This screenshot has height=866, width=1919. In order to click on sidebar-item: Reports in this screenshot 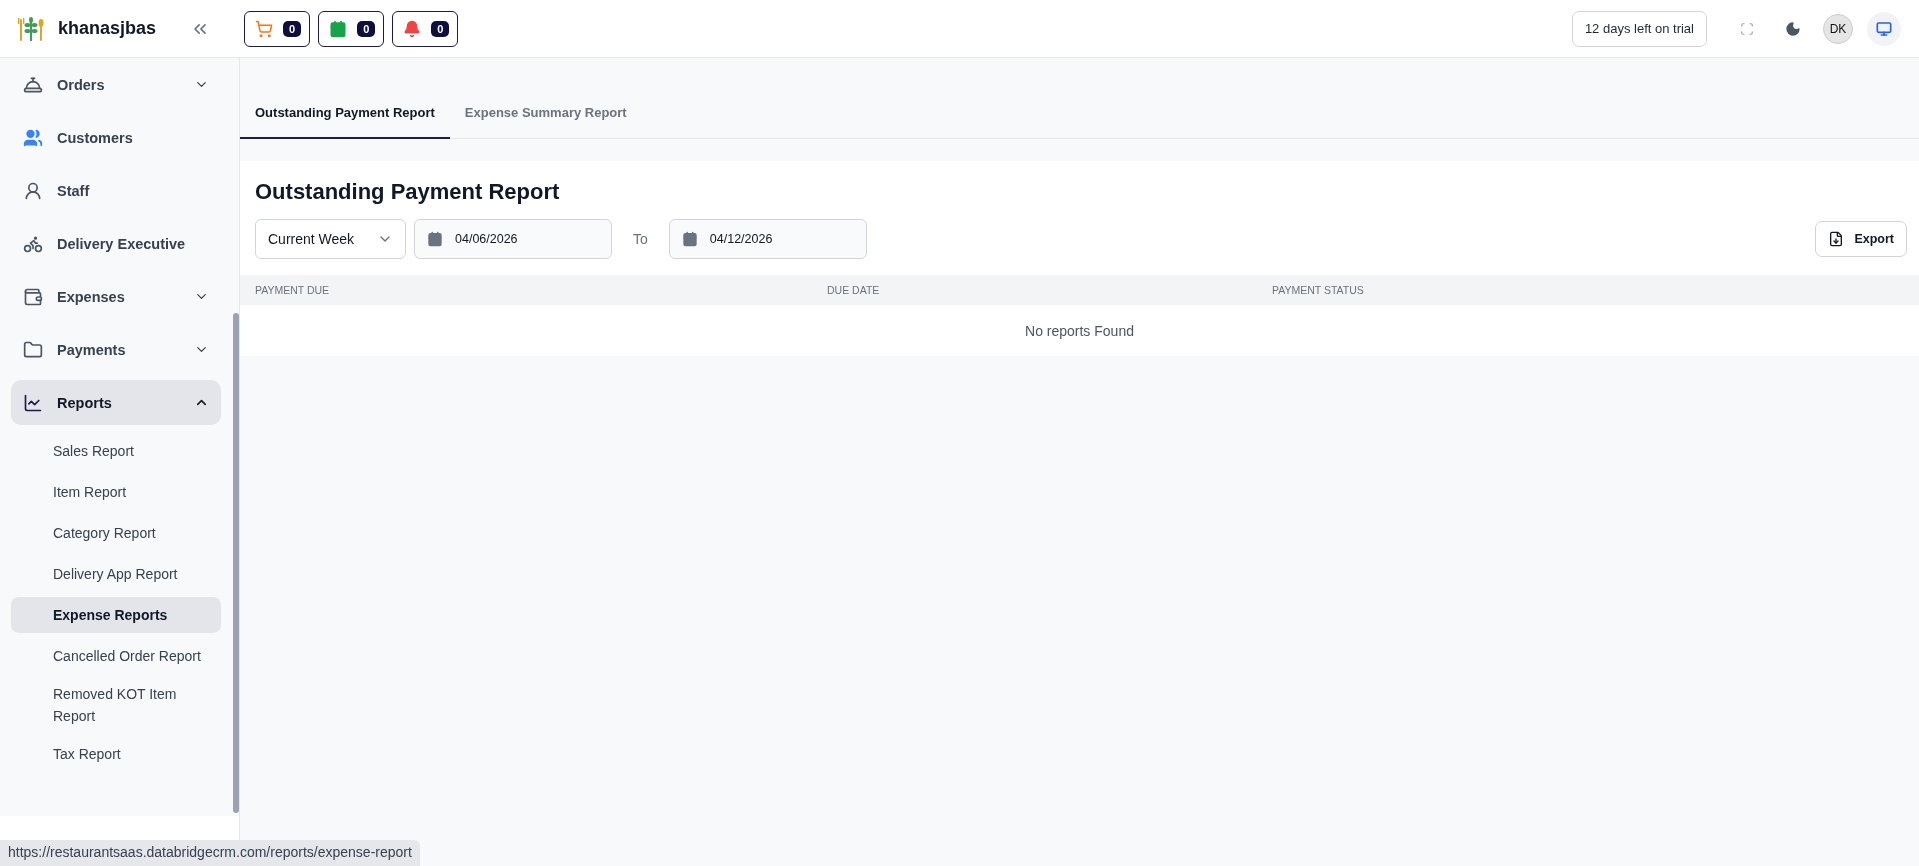, I will do `click(116, 402)`.